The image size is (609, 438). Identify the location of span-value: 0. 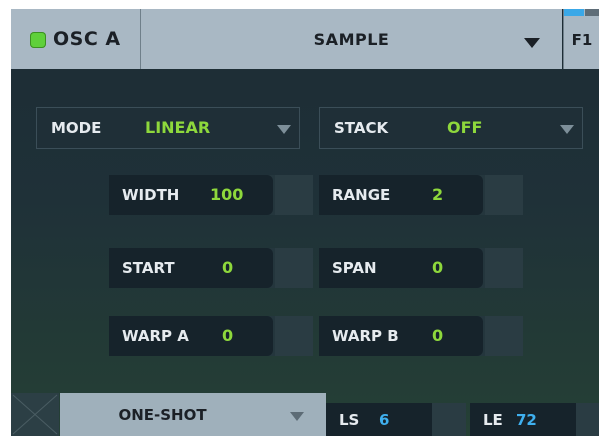
(438, 267).